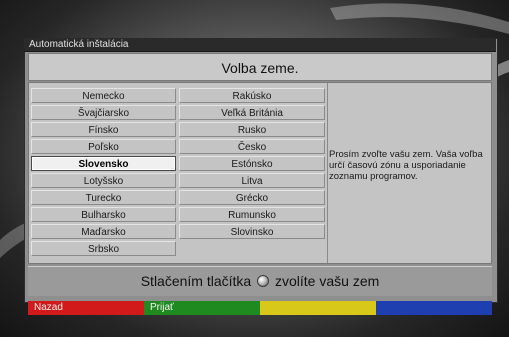 The width and height of the screenshot is (509, 337). What do you see at coordinates (103, 146) in the screenshot?
I see `country-item-polsko: Poľsko` at bounding box center [103, 146].